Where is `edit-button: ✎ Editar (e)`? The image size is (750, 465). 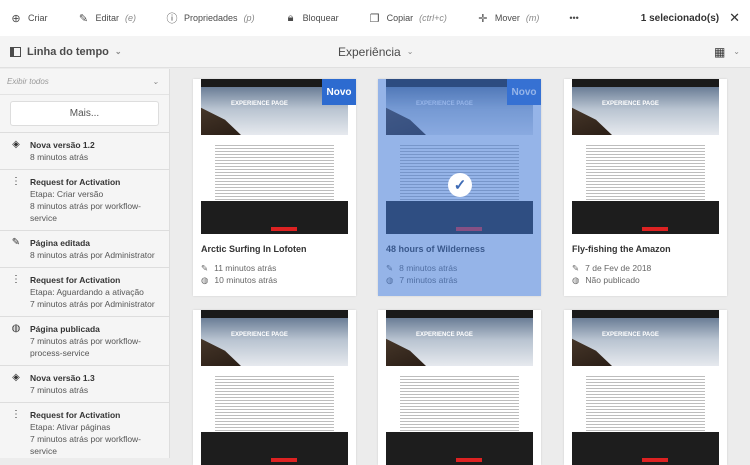 edit-button: ✎ Editar (e) is located at coordinates (107, 18).